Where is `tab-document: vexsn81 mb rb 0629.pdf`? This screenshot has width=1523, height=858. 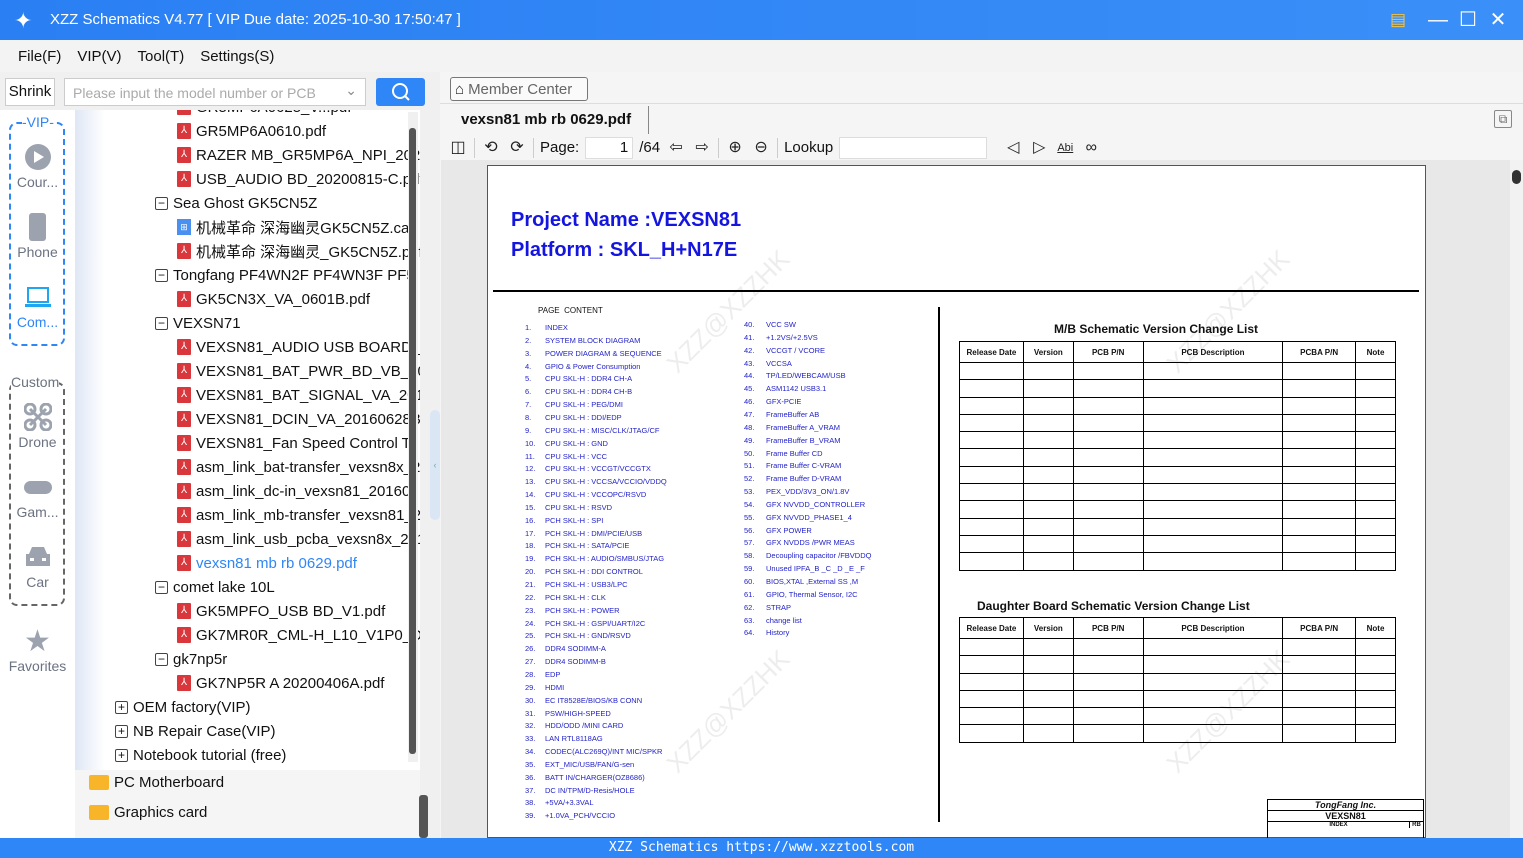 tab-document: vexsn81 mb rb 0629.pdf is located at coordinates (549, 120).